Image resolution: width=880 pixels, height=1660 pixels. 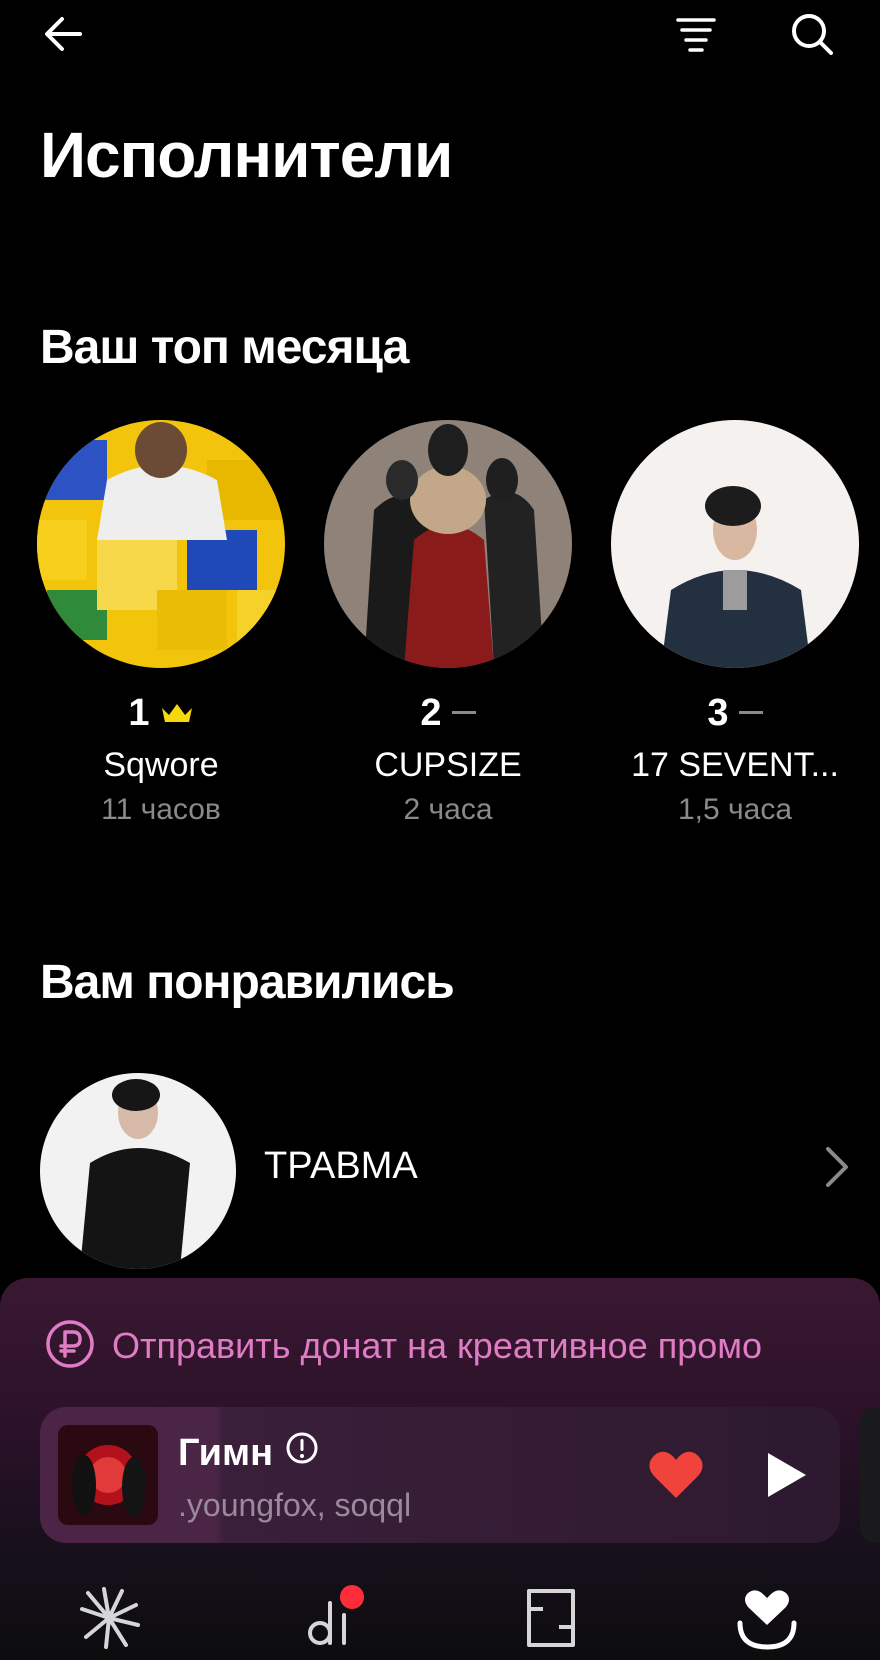 I want to click on listen-time: 2 часа, so click(x=448, y=809).